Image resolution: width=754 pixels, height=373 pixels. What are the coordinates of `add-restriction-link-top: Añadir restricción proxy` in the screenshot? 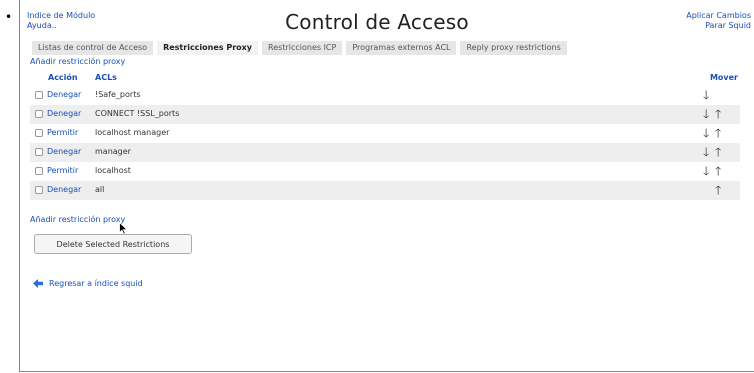 It's located at (77, 61).